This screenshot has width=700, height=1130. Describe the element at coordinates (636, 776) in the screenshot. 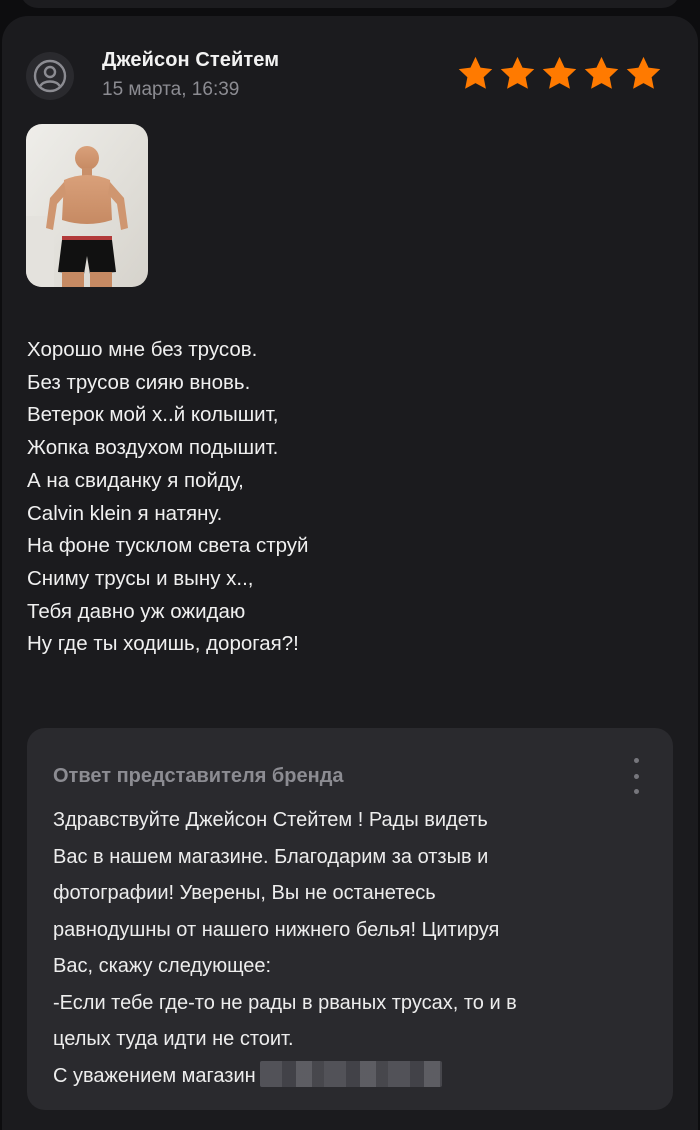

I see `more-vertical-icon` at that location.